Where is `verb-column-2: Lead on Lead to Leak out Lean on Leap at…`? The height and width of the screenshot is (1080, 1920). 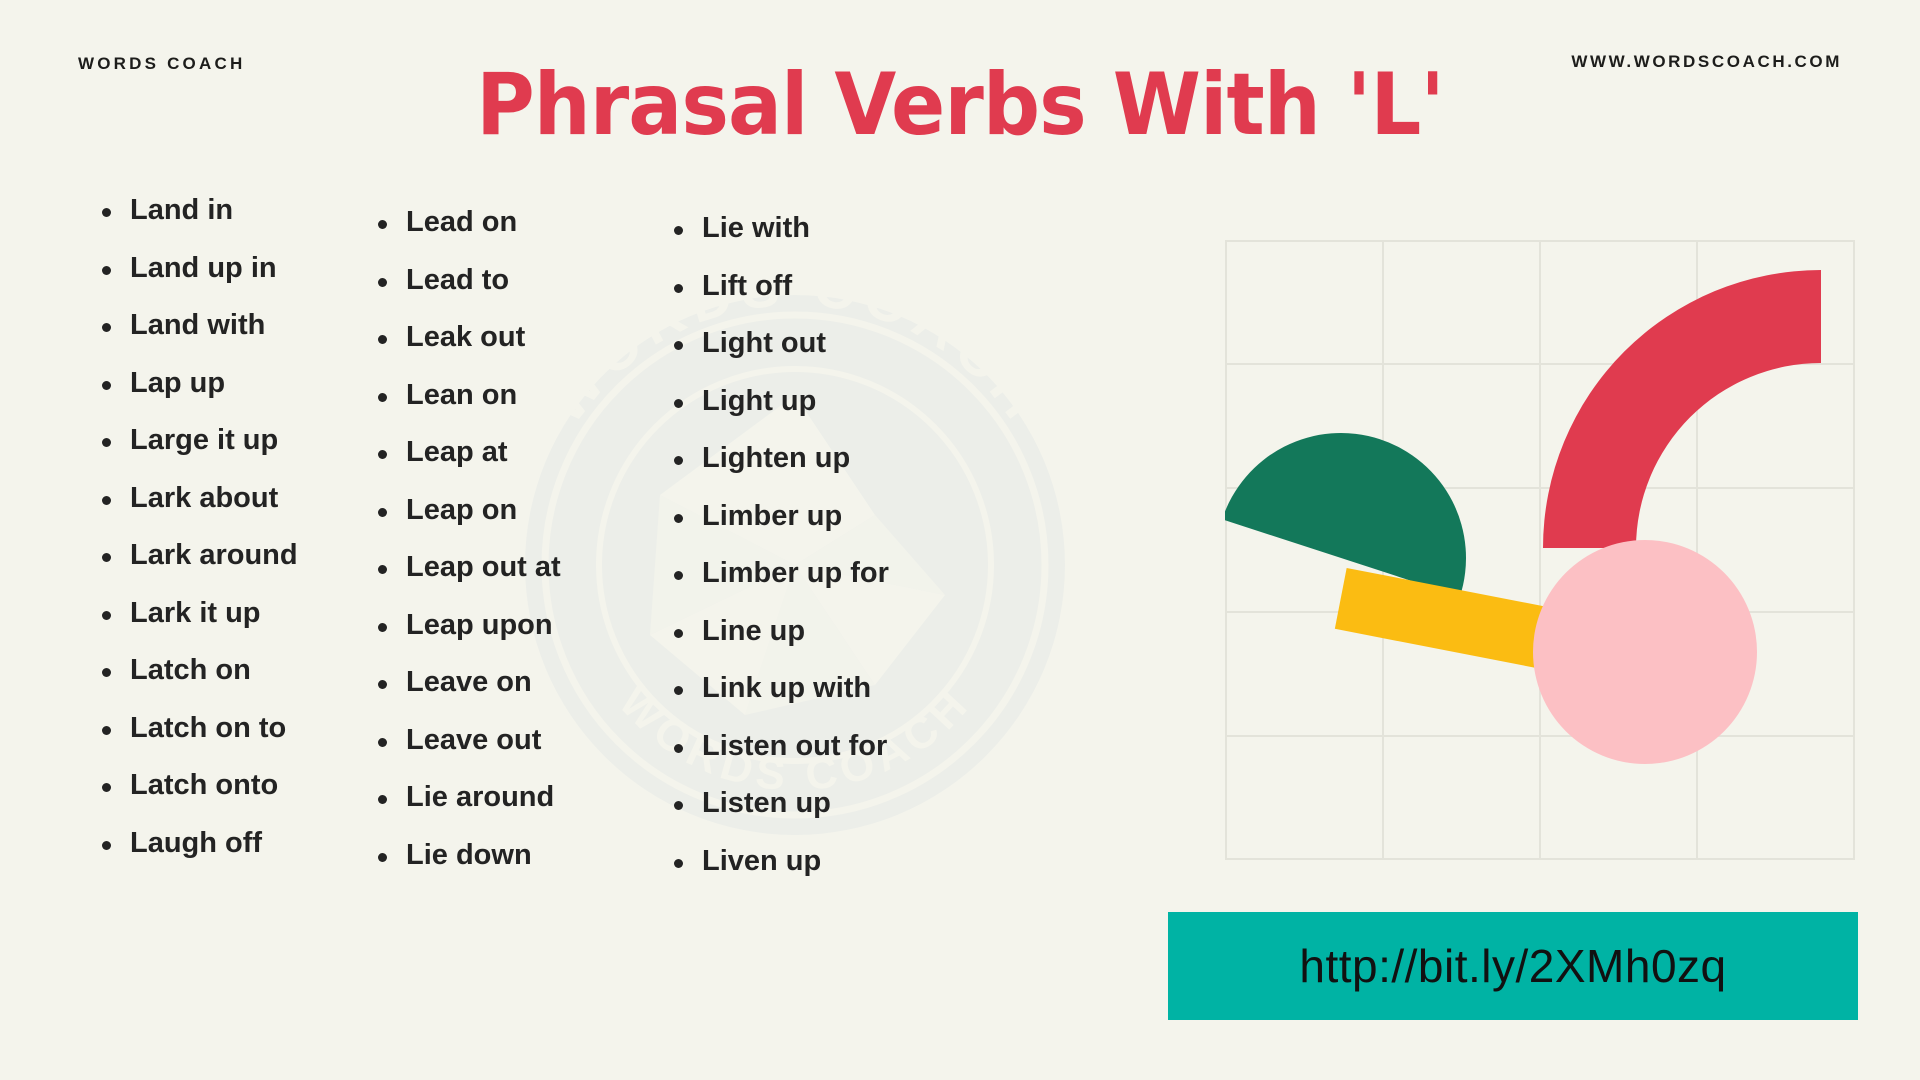
verb-column-2: Lead on Lead to Leak out Lean on Leap at… is located at coordinates (500, 550).